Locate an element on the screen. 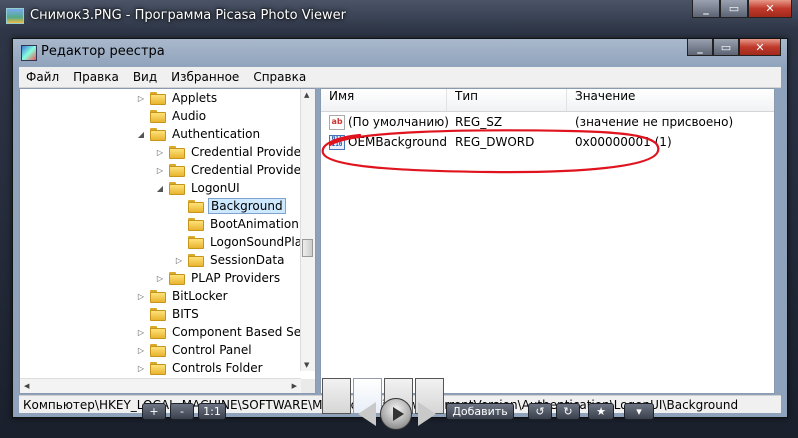 The image size is (798, 438). tree-item: ▷ Control Panel is located at coordinates (195, 350).